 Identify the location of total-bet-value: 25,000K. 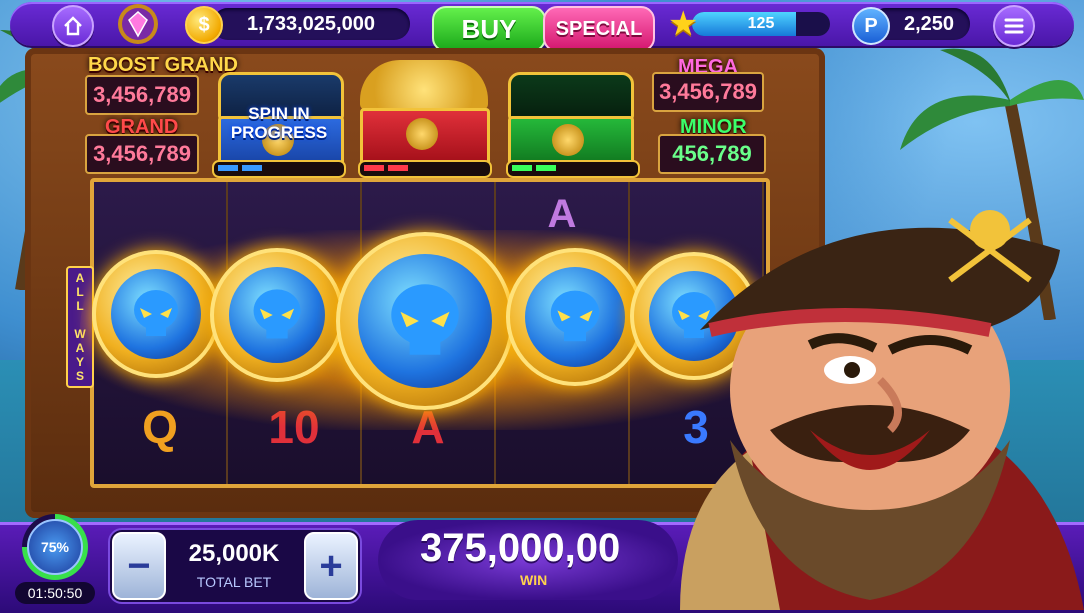
(234, 553).